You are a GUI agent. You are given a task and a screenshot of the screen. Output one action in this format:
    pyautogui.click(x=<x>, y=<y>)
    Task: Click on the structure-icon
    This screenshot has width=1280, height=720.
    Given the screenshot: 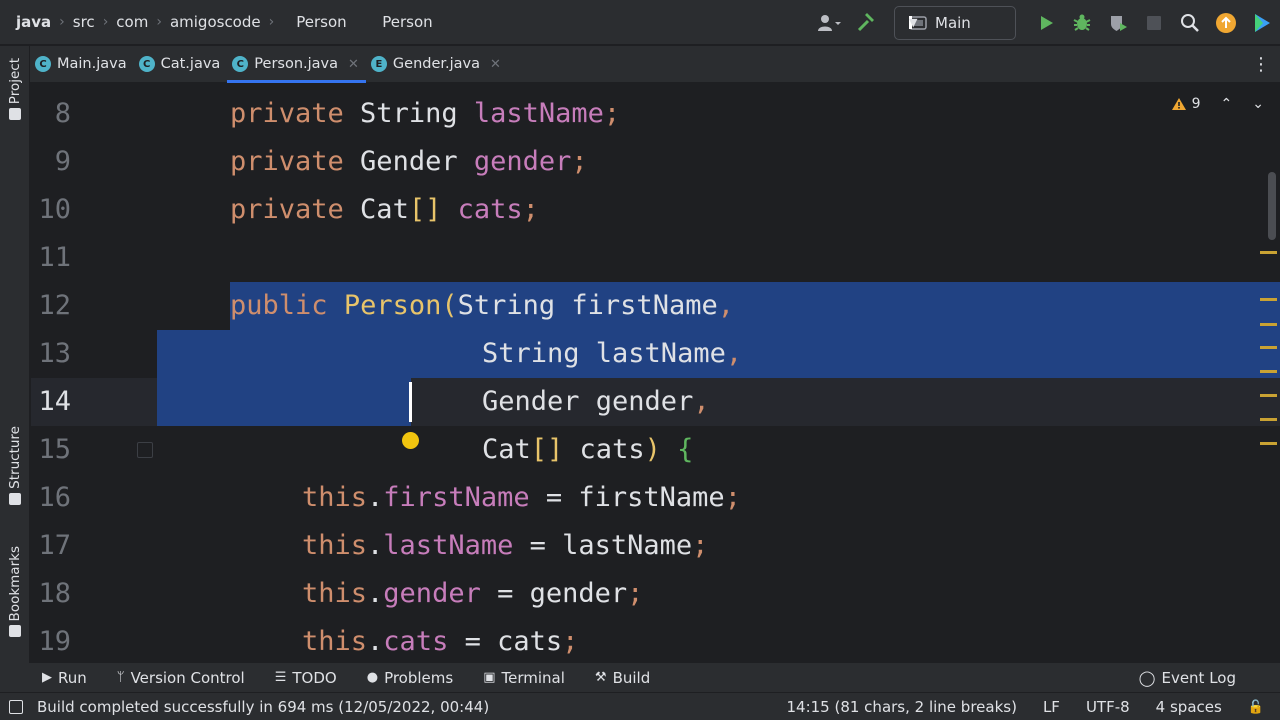 What is the action you would take?
    pyautogui.click(x=15, y=498)
    